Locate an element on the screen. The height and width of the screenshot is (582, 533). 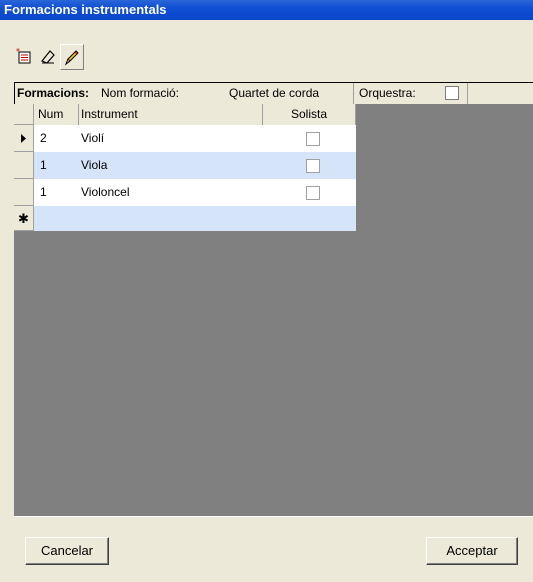
eraser-icon is located at coordinates (48, 57).